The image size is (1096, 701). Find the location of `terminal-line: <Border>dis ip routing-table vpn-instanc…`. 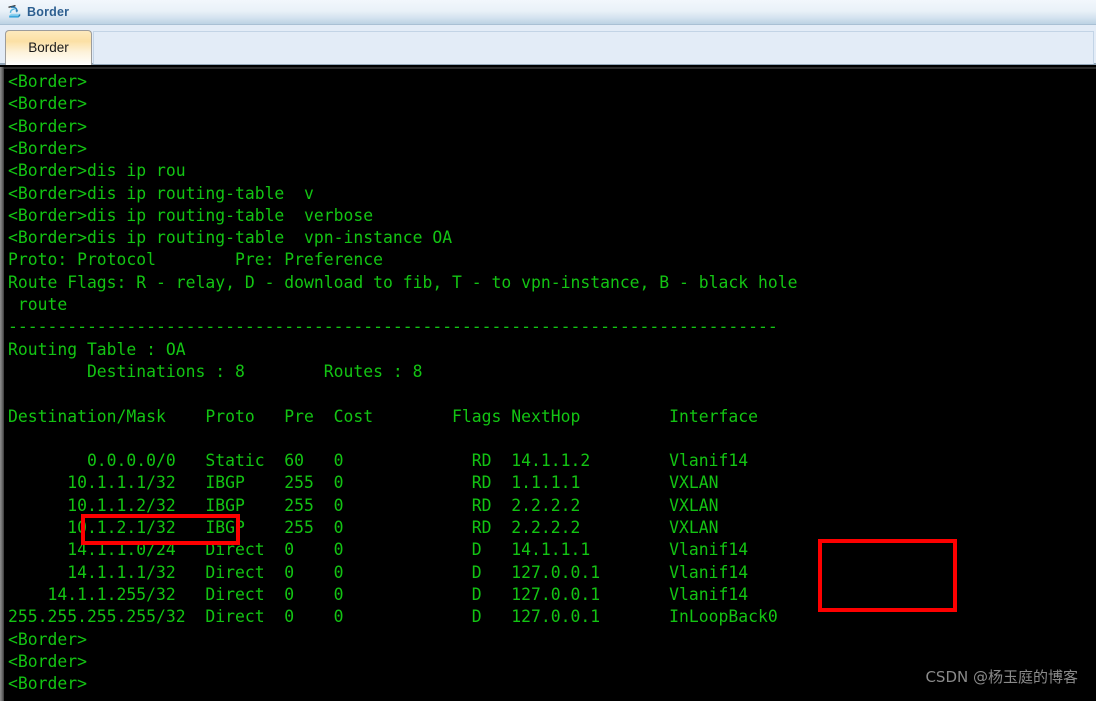

terminal-line: <Border>dis ip routing-table vpn-instanc… is located at coordinates (230, 238).